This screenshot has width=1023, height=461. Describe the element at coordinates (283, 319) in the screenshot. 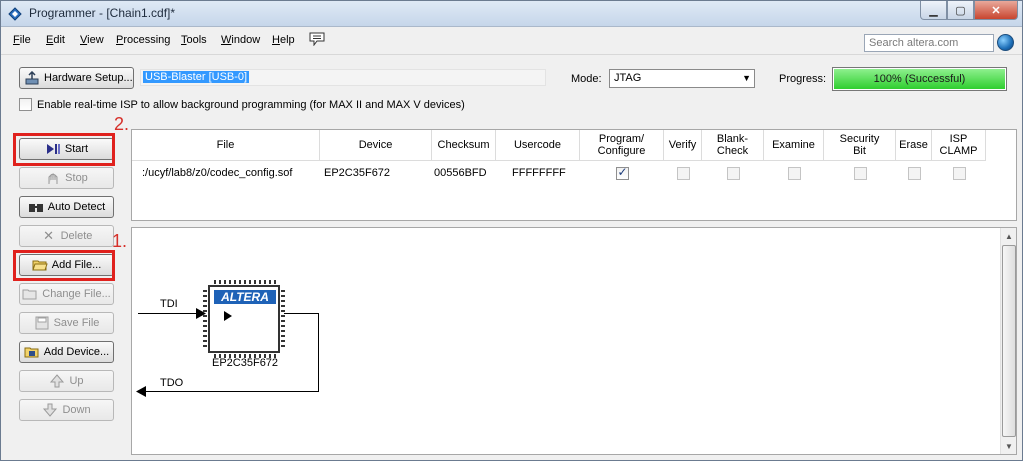

I see `chip-pins-right` at that location.